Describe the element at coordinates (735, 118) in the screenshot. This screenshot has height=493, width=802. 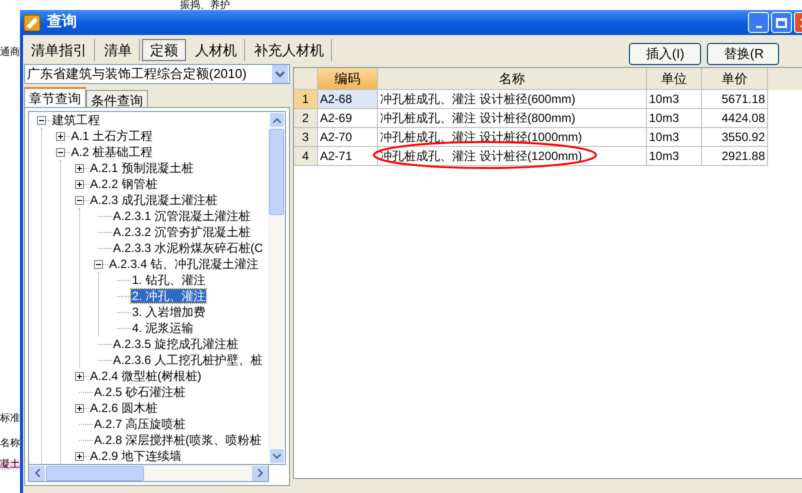
I see `table-cell: 4424.08` at that location.